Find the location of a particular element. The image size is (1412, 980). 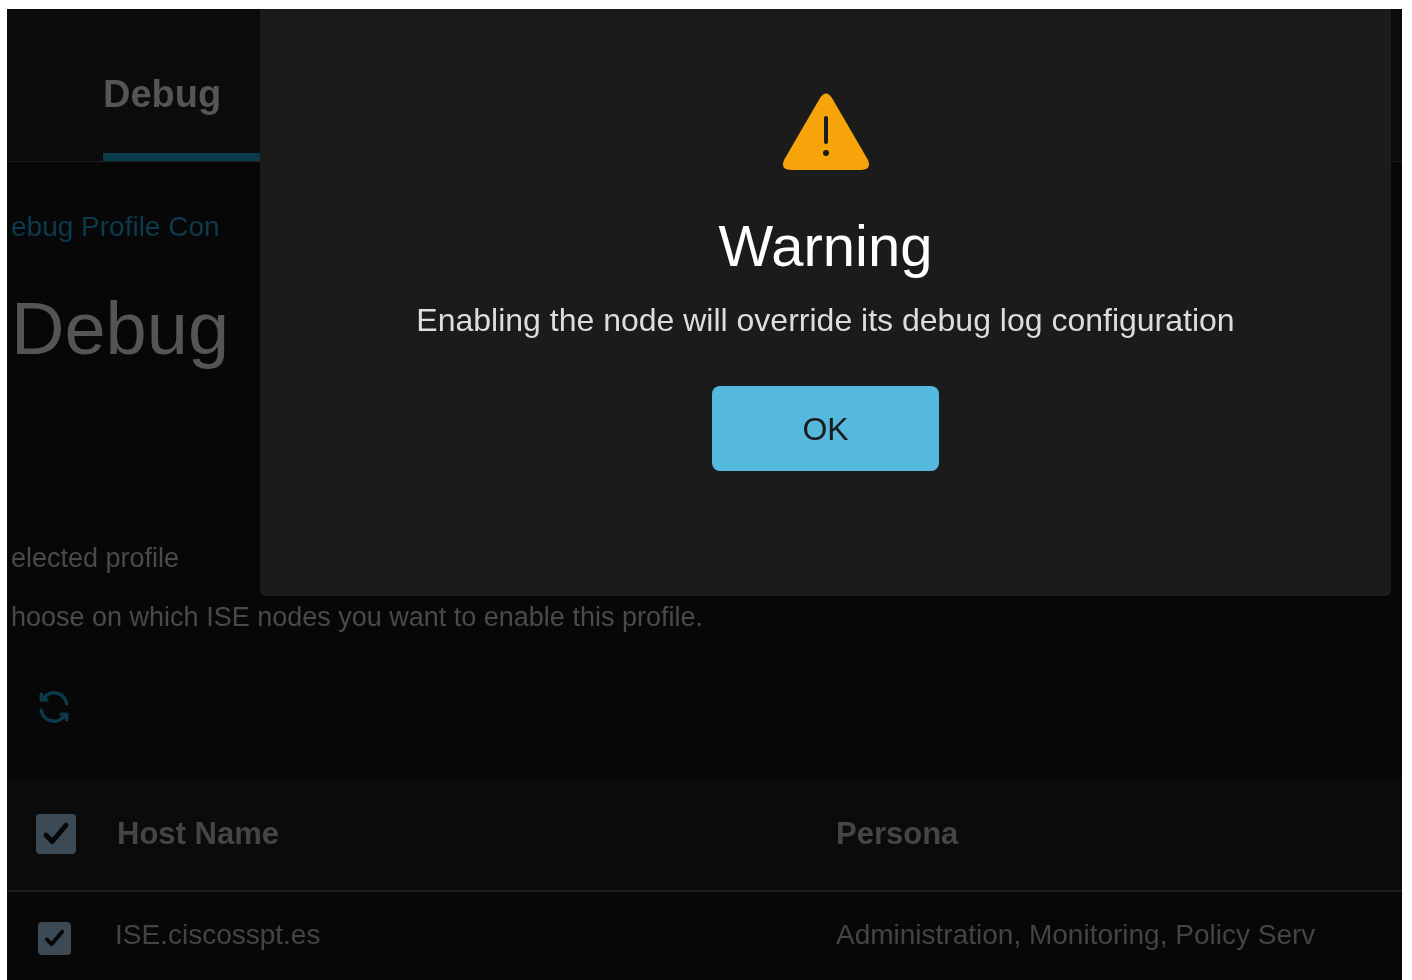

section-label: elected profile is located at coordinates (95, 558).